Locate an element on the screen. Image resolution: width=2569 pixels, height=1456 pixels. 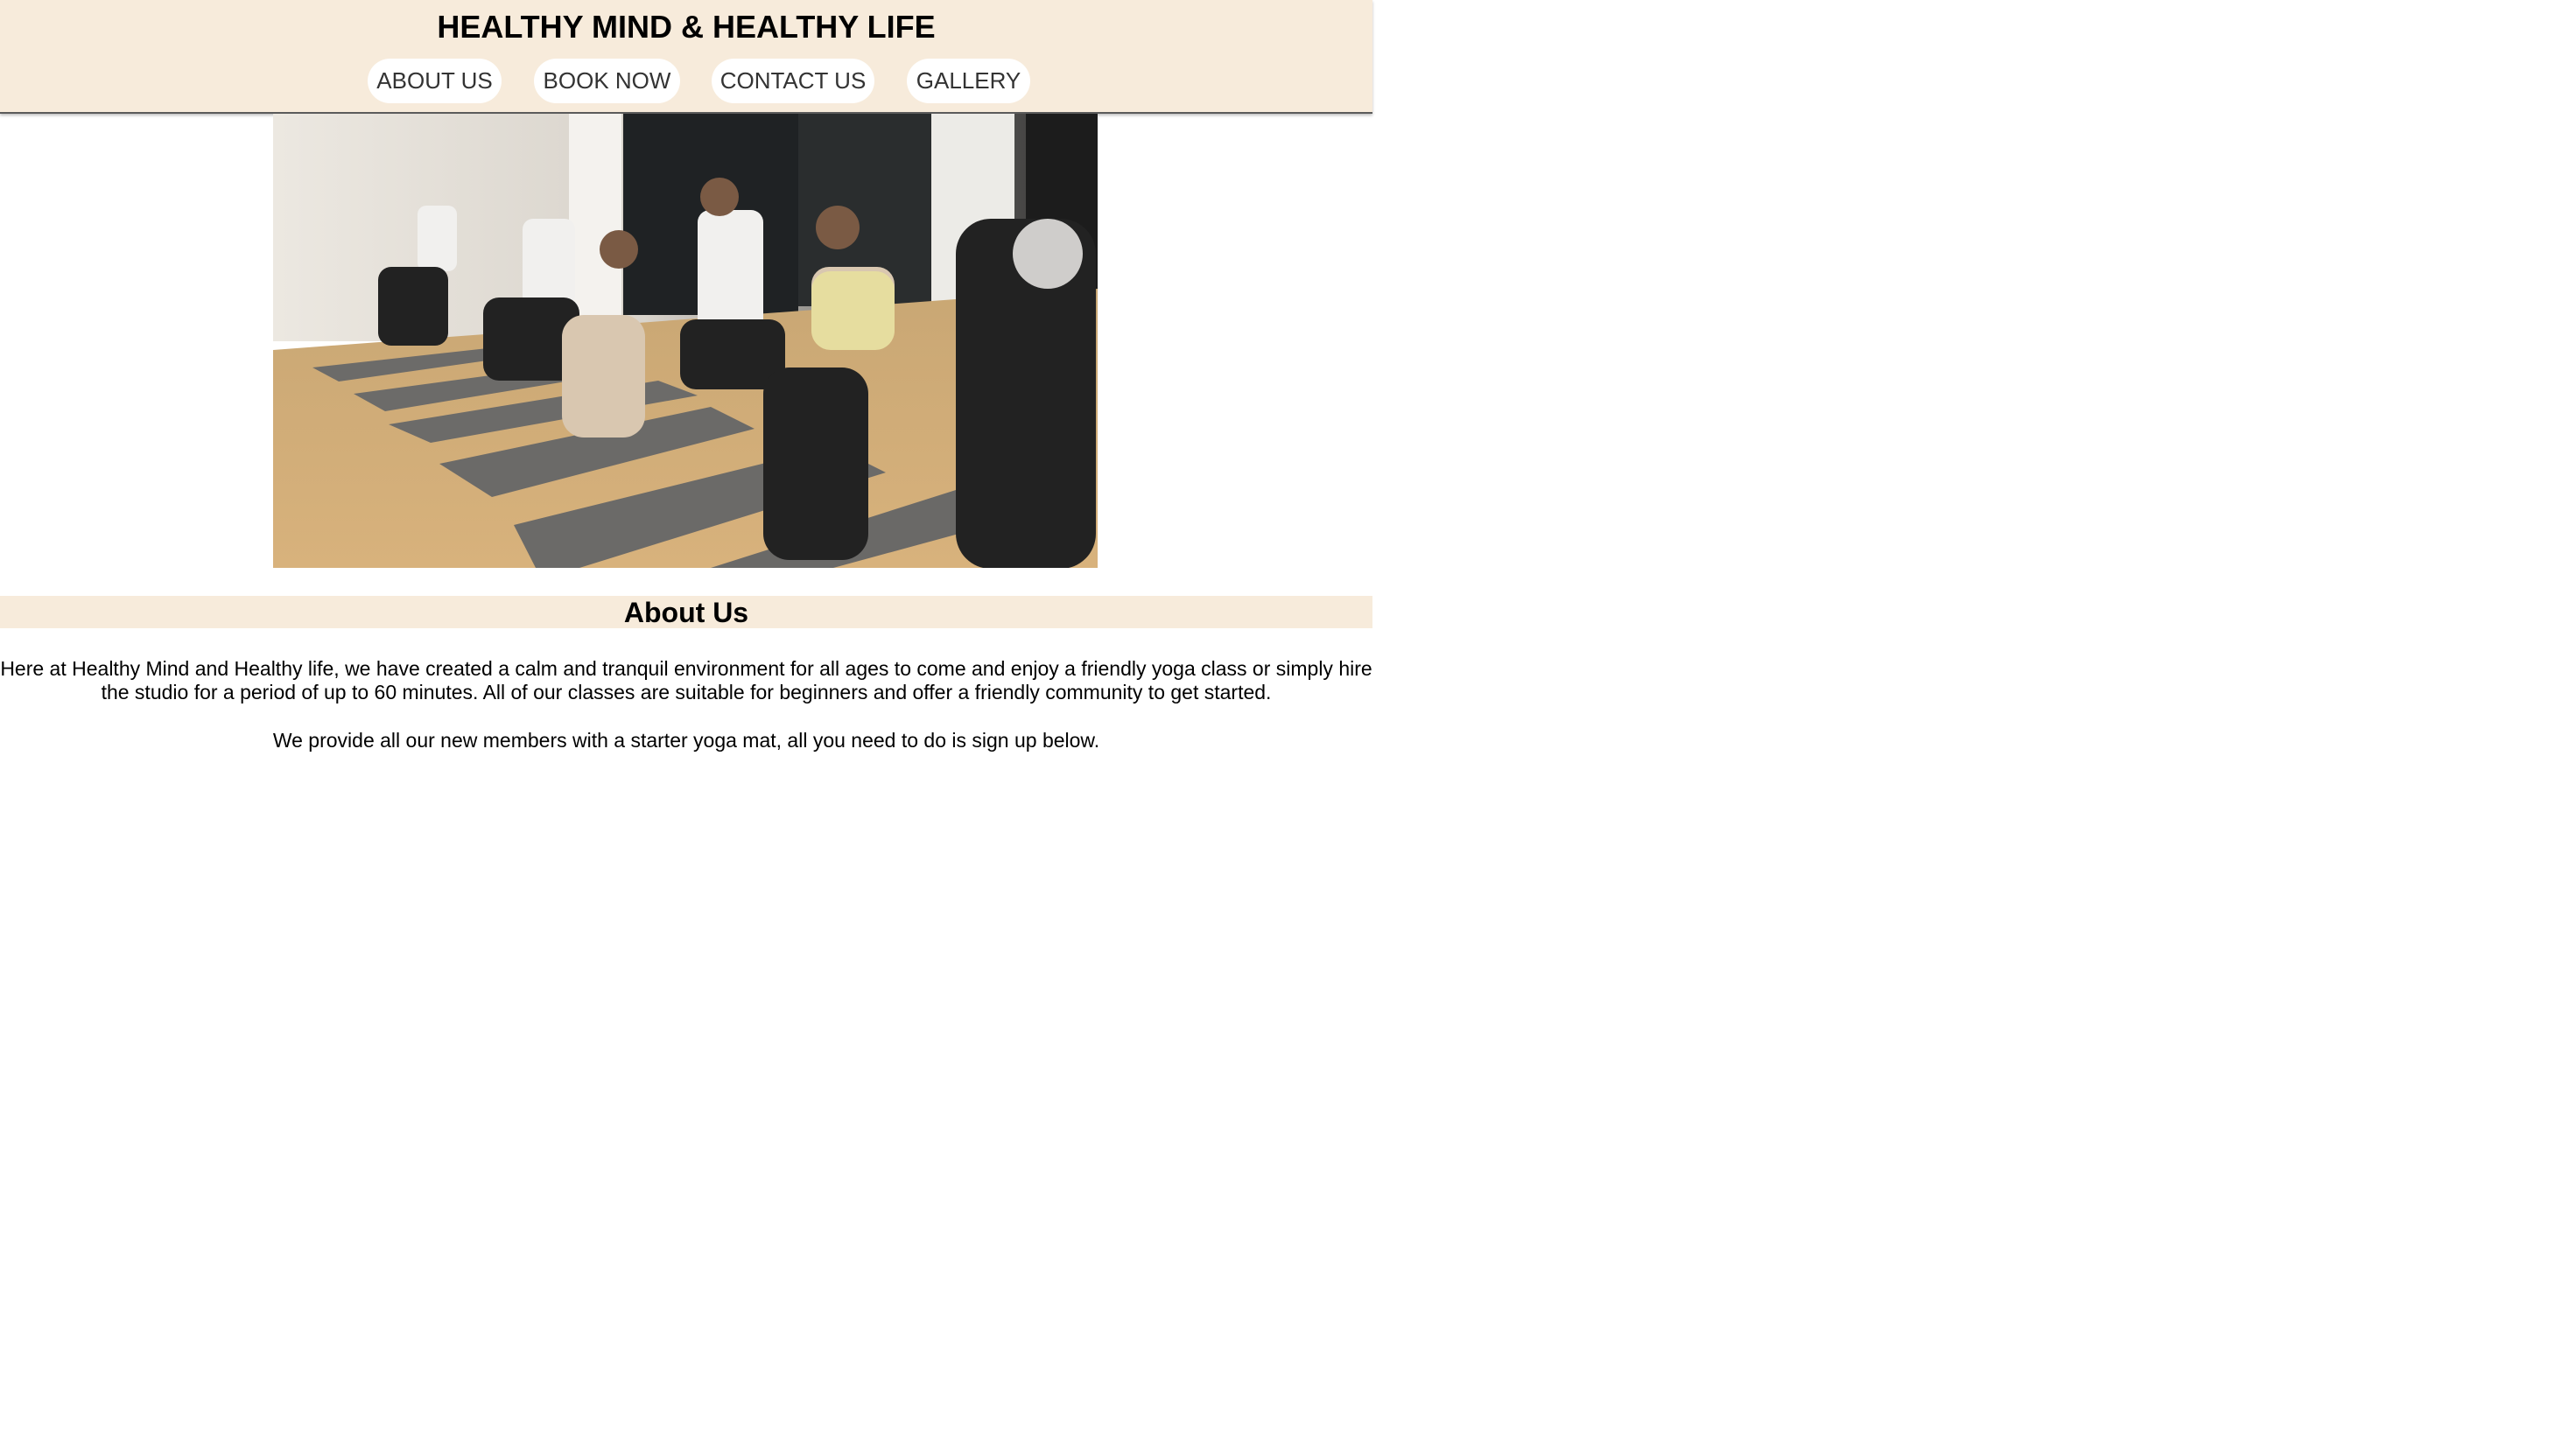
about-section-header: About Us is located at coordinates (686, 612).